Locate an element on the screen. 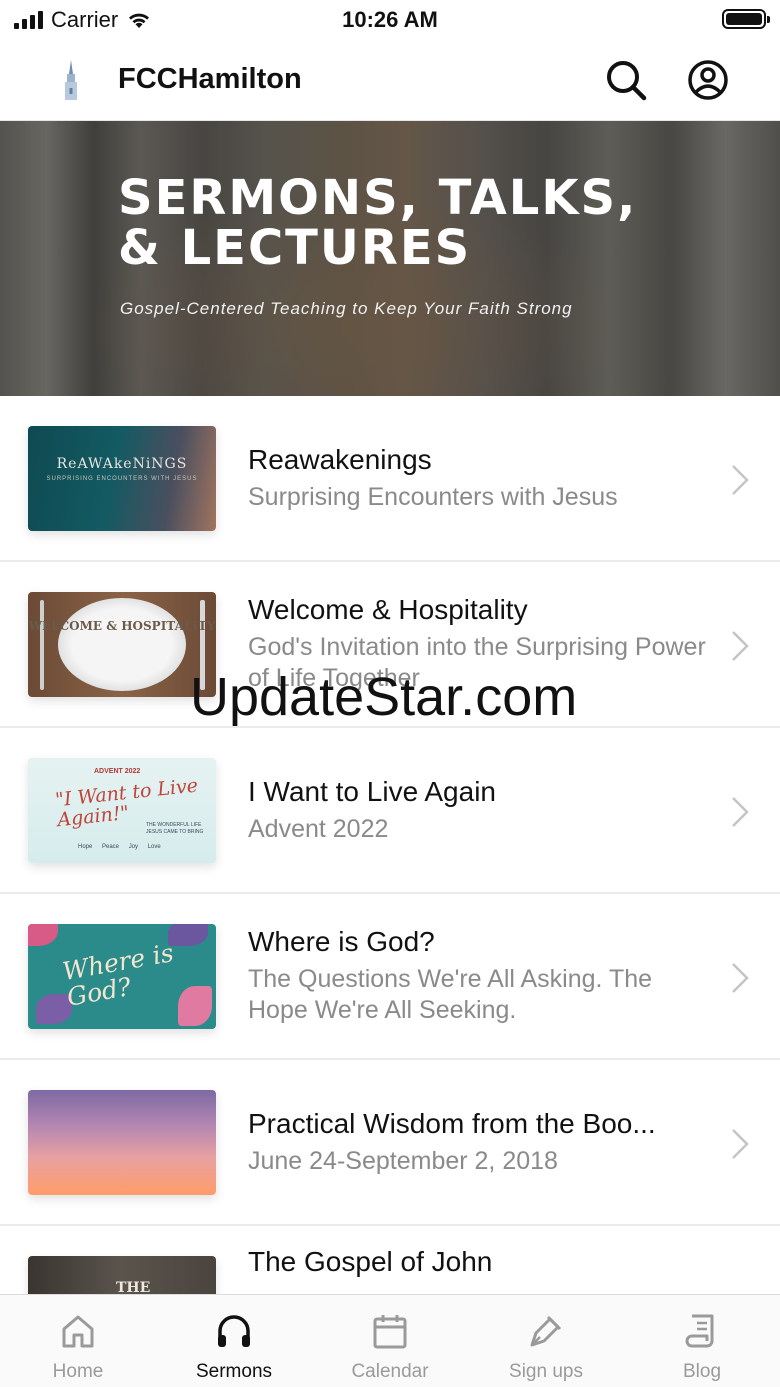  tab-calendar: Calendar is located at coordinates (390, 1341).